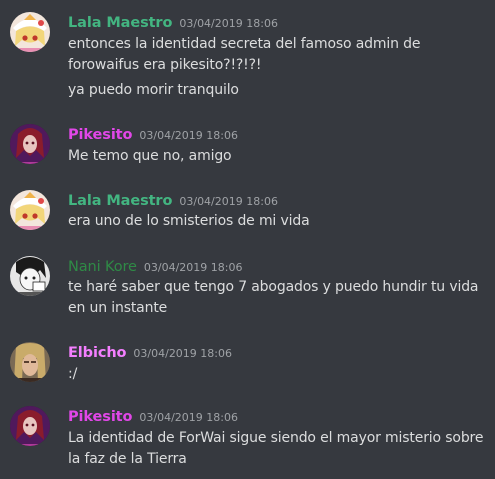  I want to click on message-header: Elbicho 03/04/2019 18:06, so click(150, 351).